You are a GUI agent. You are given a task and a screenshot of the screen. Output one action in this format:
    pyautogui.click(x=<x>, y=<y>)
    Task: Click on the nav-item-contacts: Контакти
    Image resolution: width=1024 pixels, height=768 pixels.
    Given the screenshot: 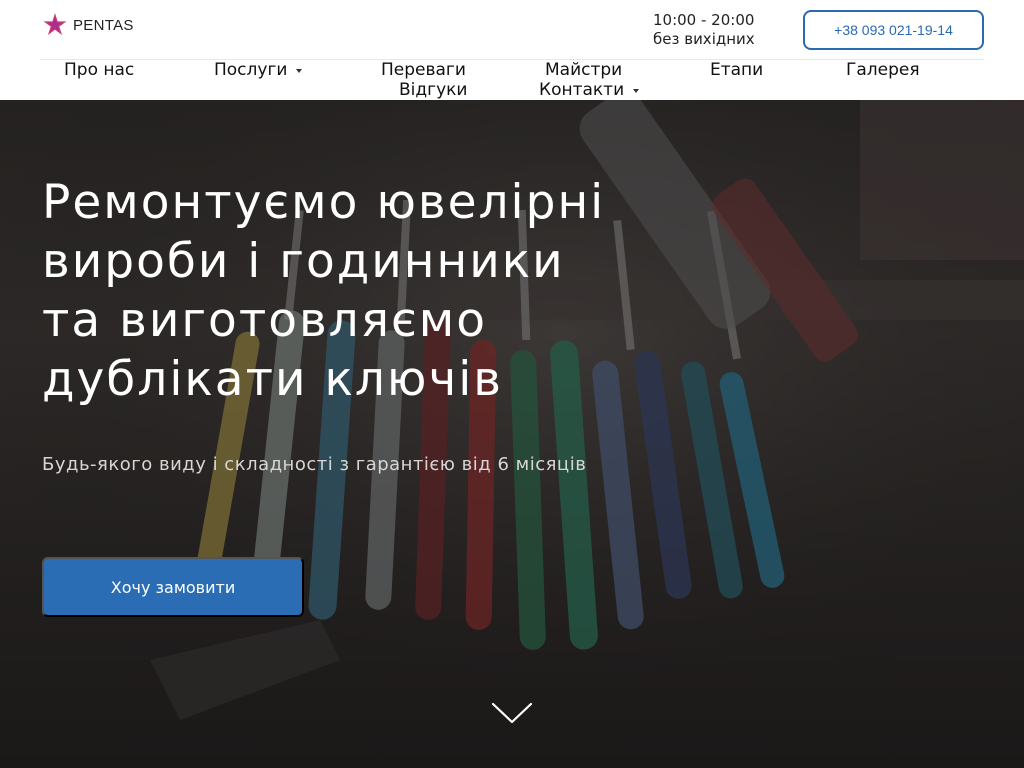 What is the action you would take?
    pyautogui.click(x=589, y=90)
    